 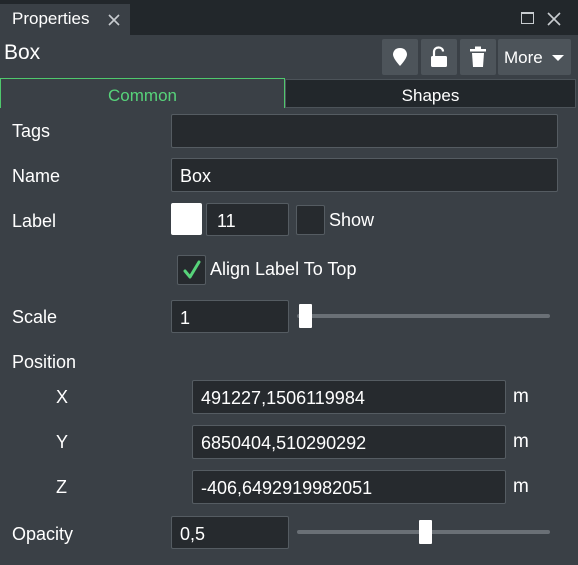 What do you see at coordinates (31, 131) in the screenshot?
I see `tags-label: Tags` at bounding box center [31, 131].